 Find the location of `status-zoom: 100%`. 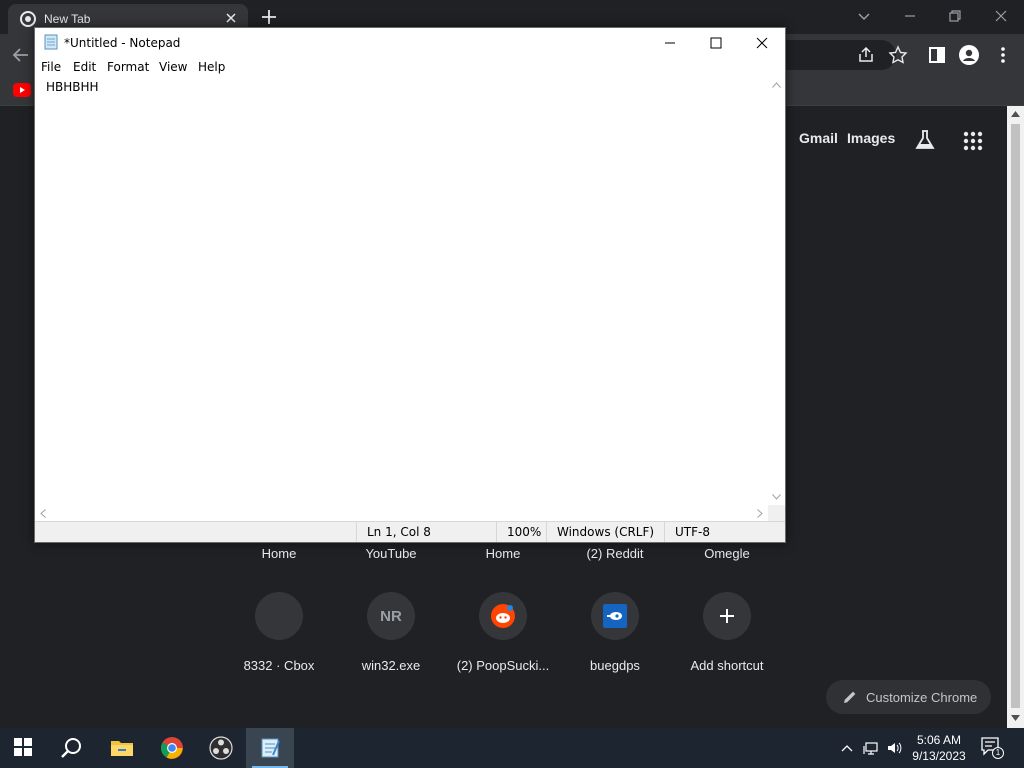

status-zoom: 100% is located at coordinates (521, 532).